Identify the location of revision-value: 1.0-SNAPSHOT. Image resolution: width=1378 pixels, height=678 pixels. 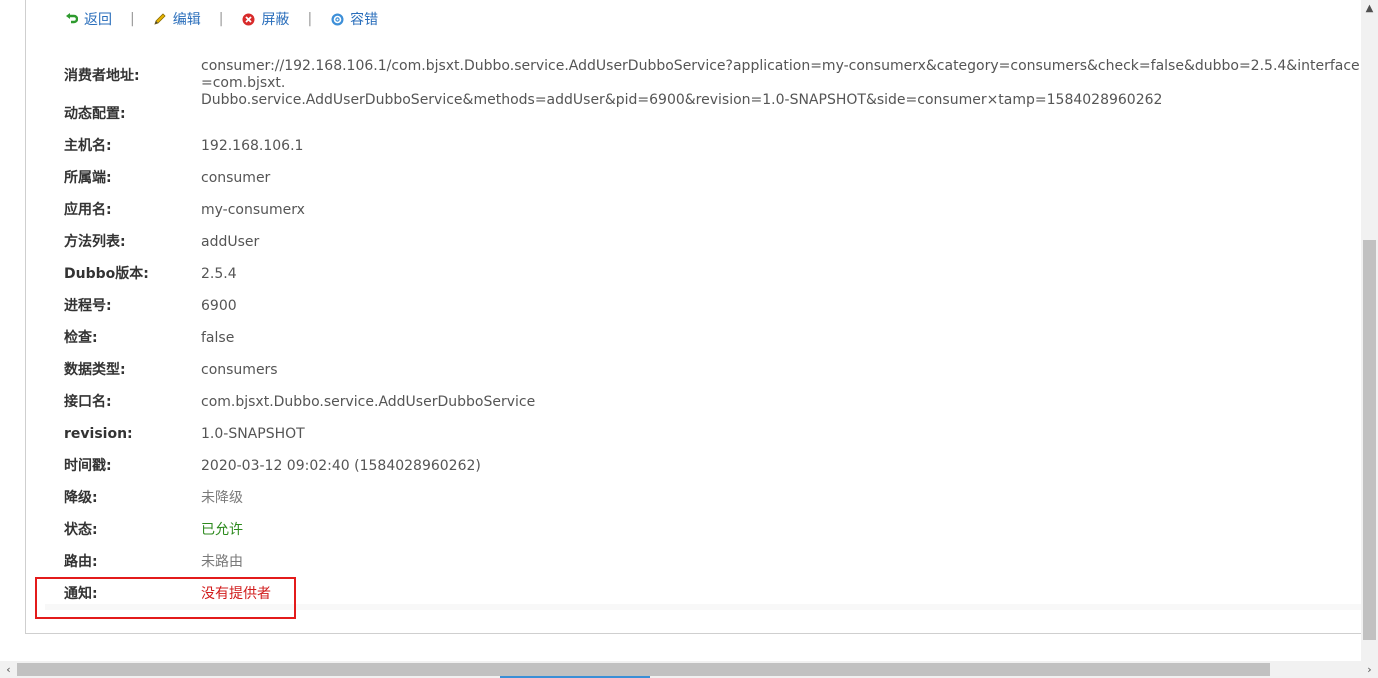
(253, 434).